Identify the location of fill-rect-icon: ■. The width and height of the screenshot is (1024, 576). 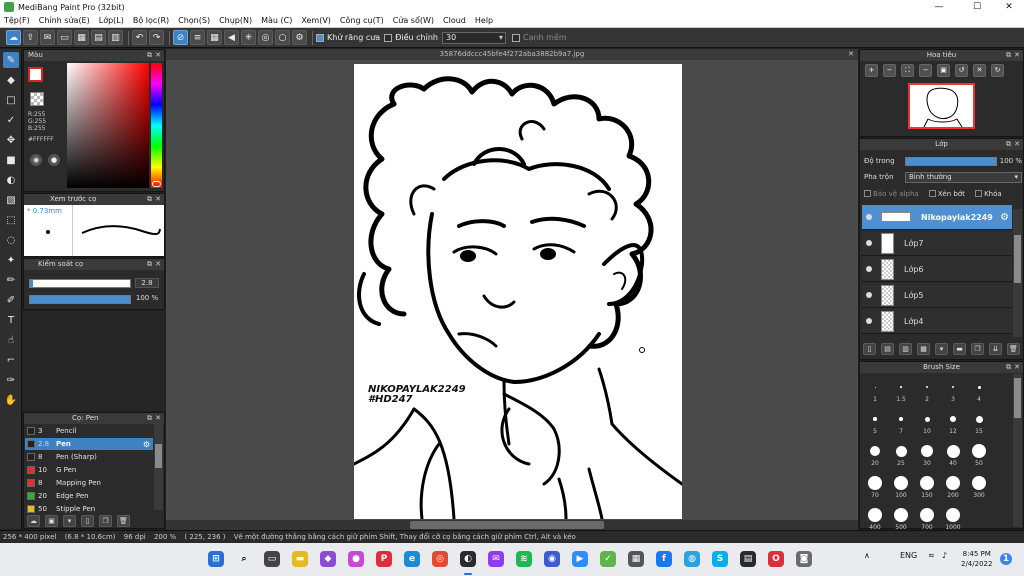
(11, 160).